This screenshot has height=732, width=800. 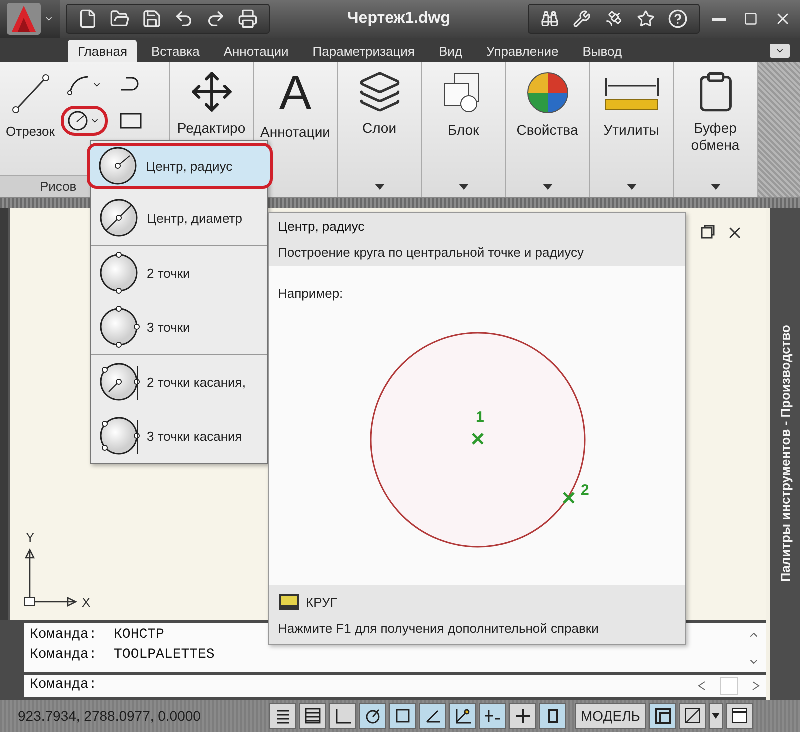 I want to click on layers-icon, so click(x=380, y=92).